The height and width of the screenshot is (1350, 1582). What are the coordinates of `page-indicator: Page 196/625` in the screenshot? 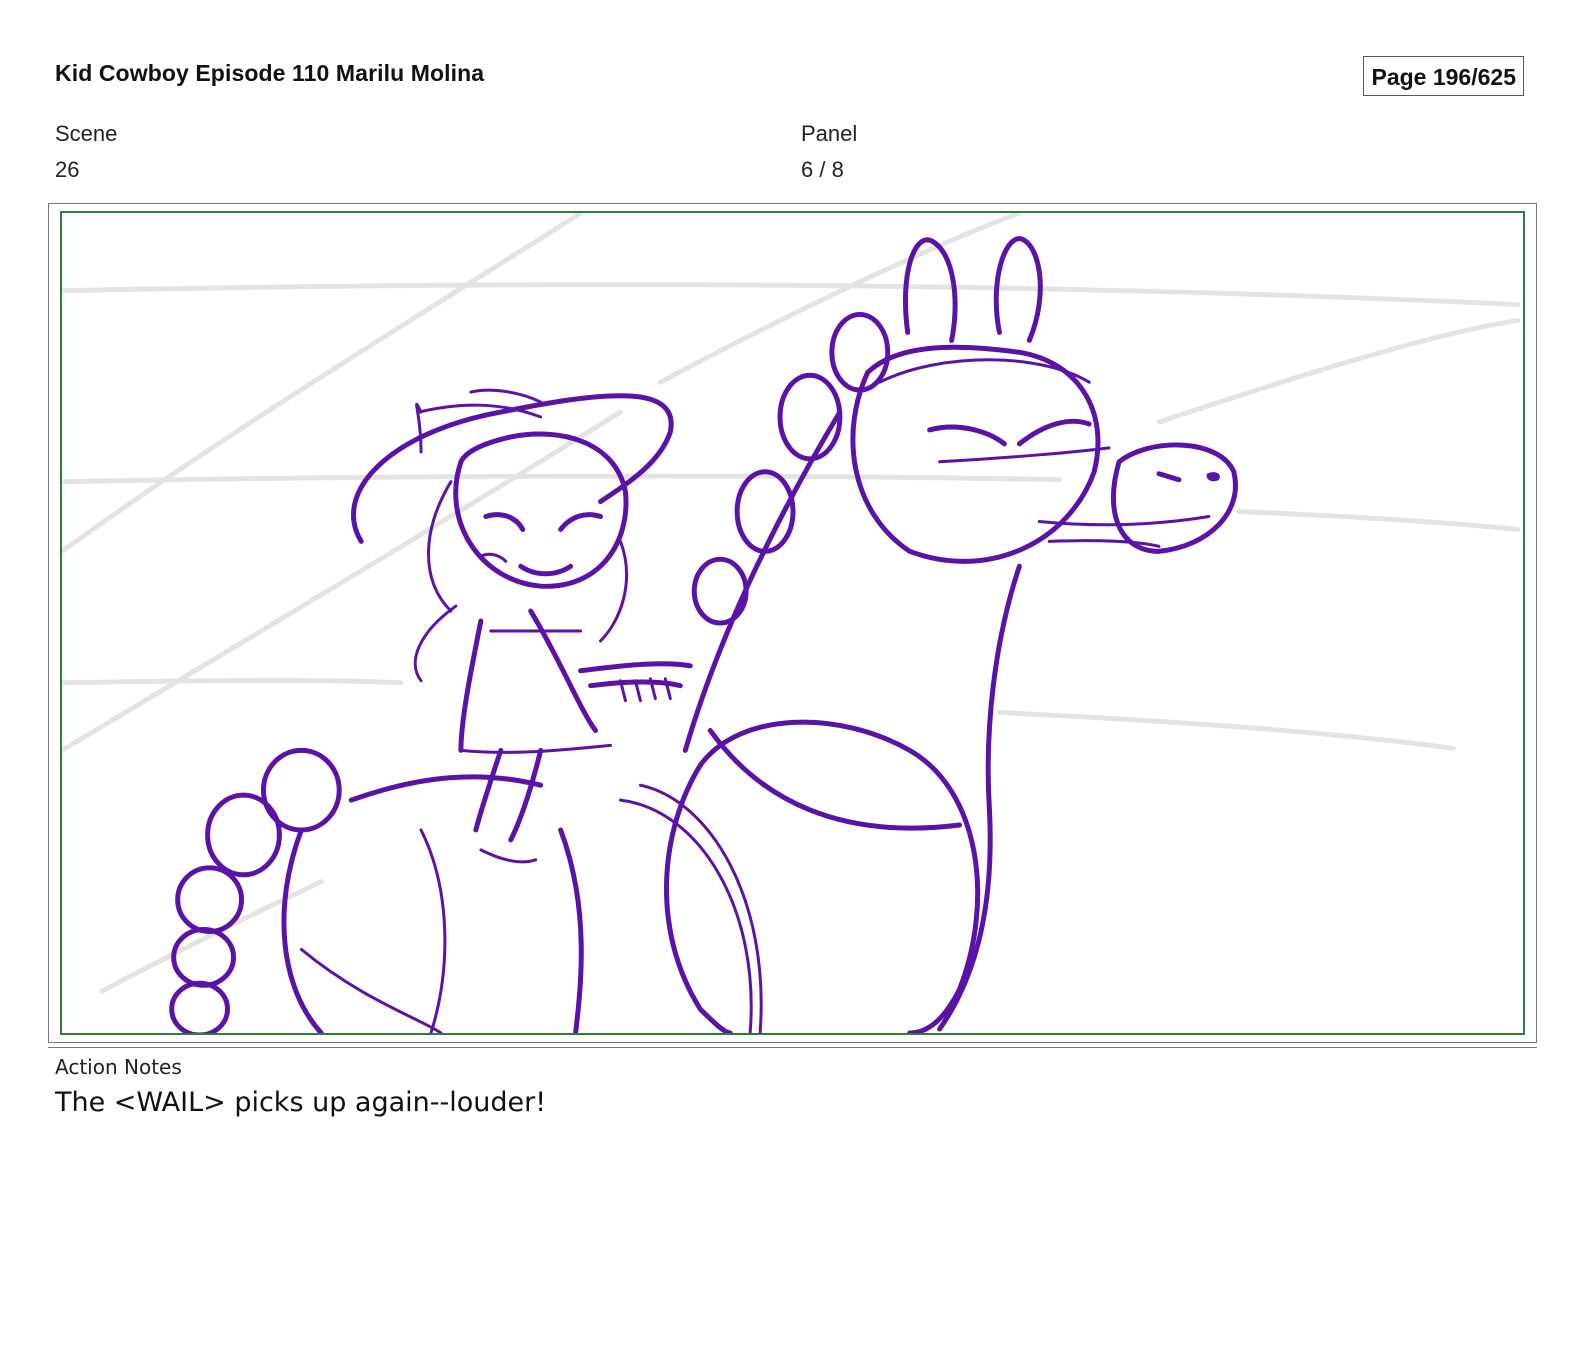 It's located at (1443, 76).